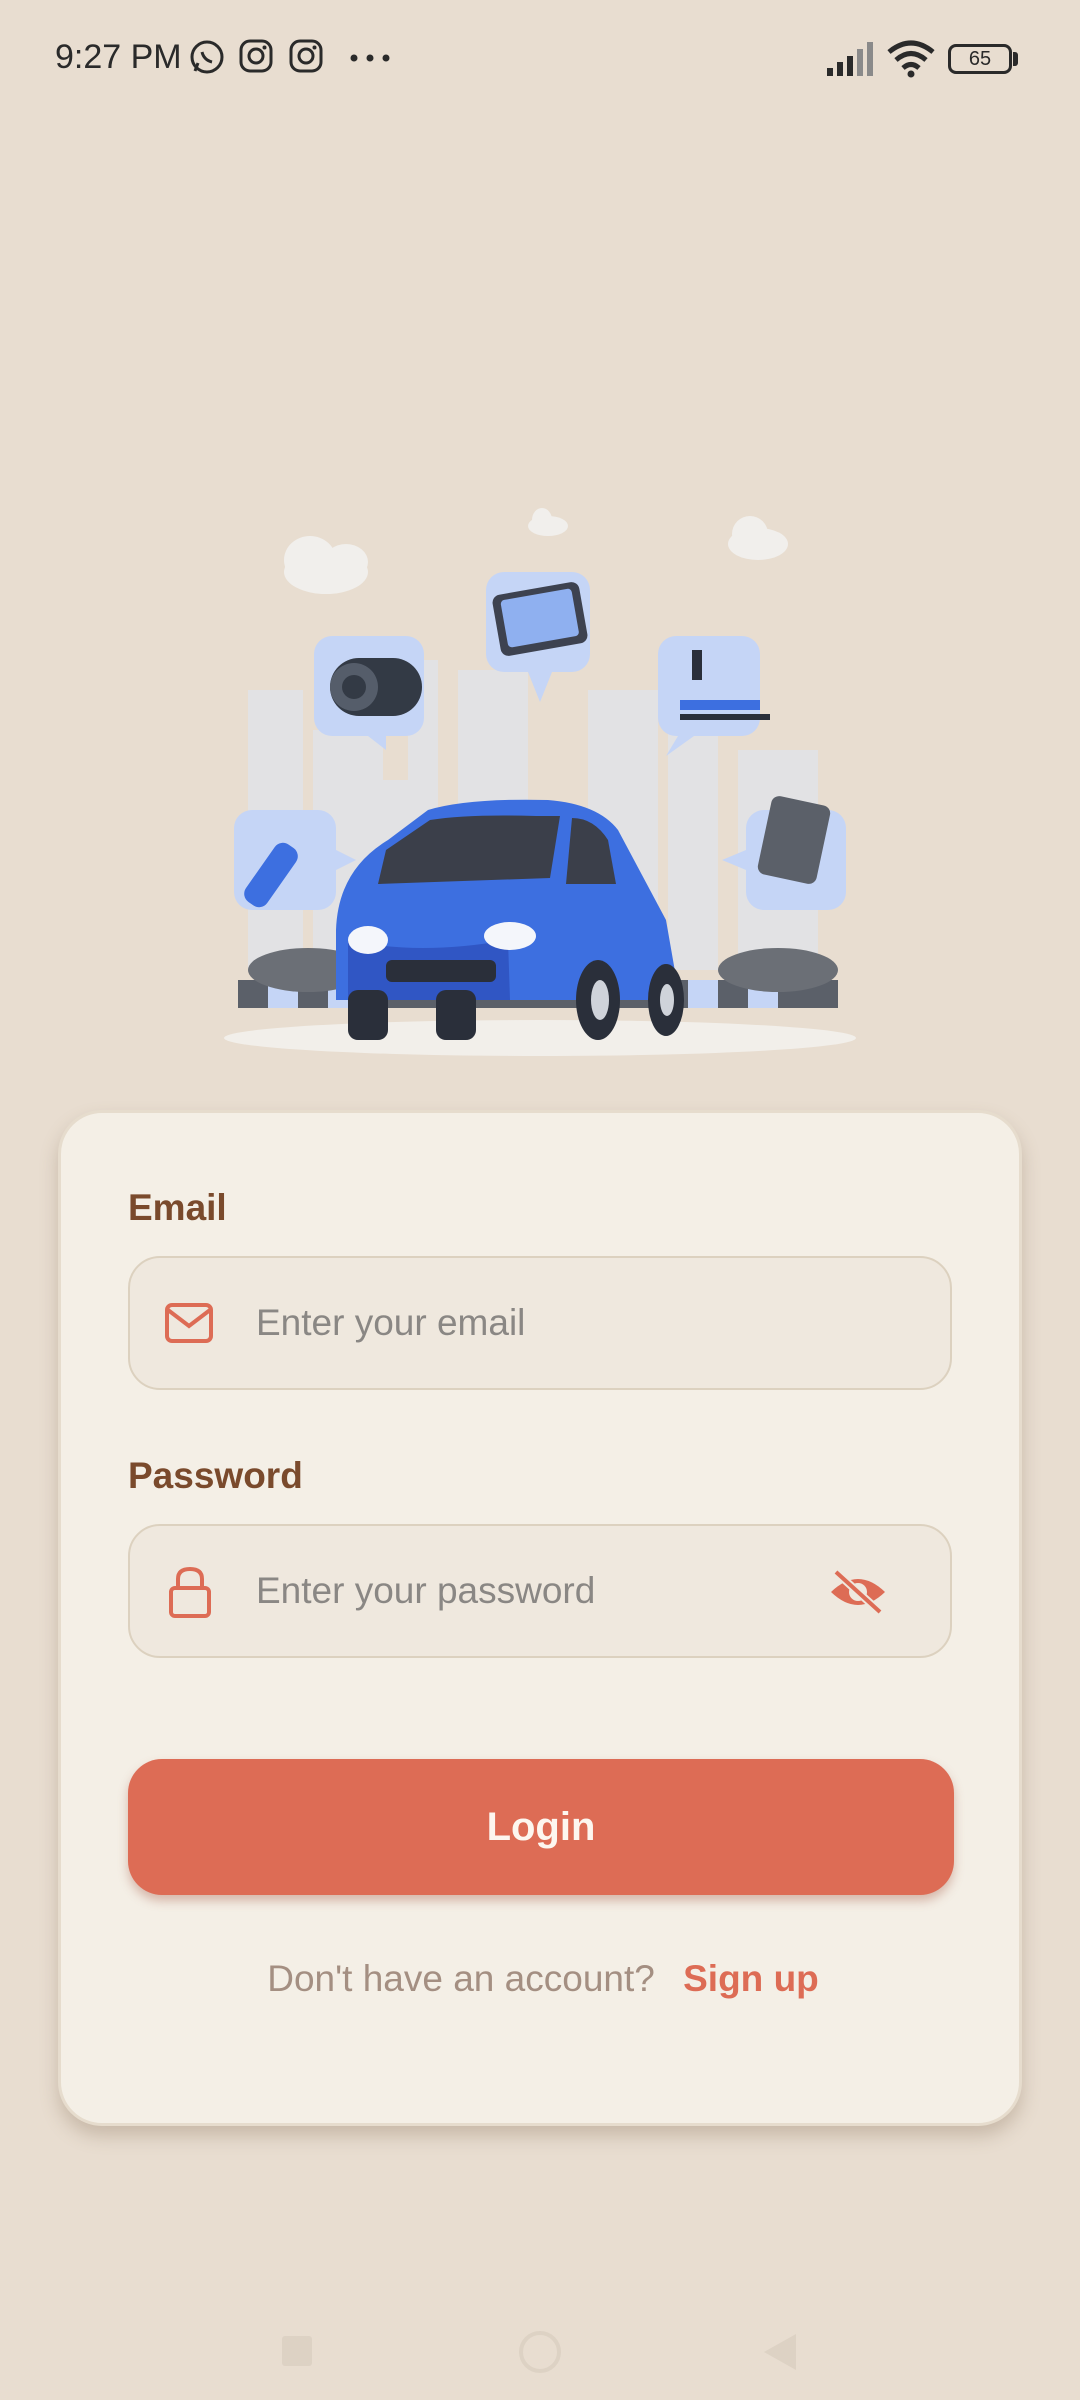  Describe the element at coordinates (541, 1827) in the screenshot. I see `login-button: Login` at that location.